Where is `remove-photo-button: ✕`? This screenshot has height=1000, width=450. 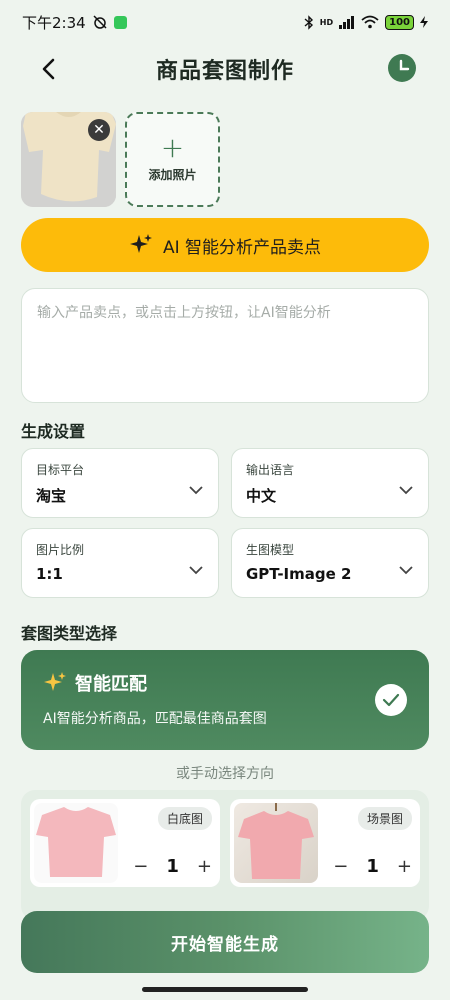 remove-photo-button: ✕ is located at coordinates (99, 130).